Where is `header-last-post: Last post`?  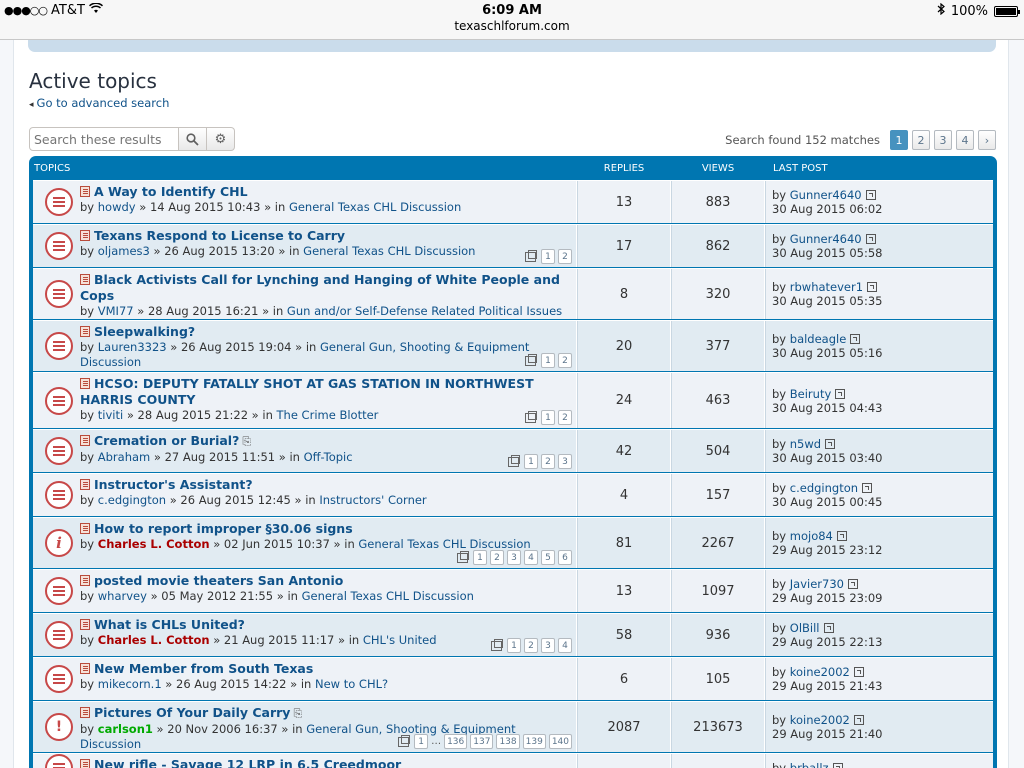 header-last-post: Last post is located at coordinates (796, 168).